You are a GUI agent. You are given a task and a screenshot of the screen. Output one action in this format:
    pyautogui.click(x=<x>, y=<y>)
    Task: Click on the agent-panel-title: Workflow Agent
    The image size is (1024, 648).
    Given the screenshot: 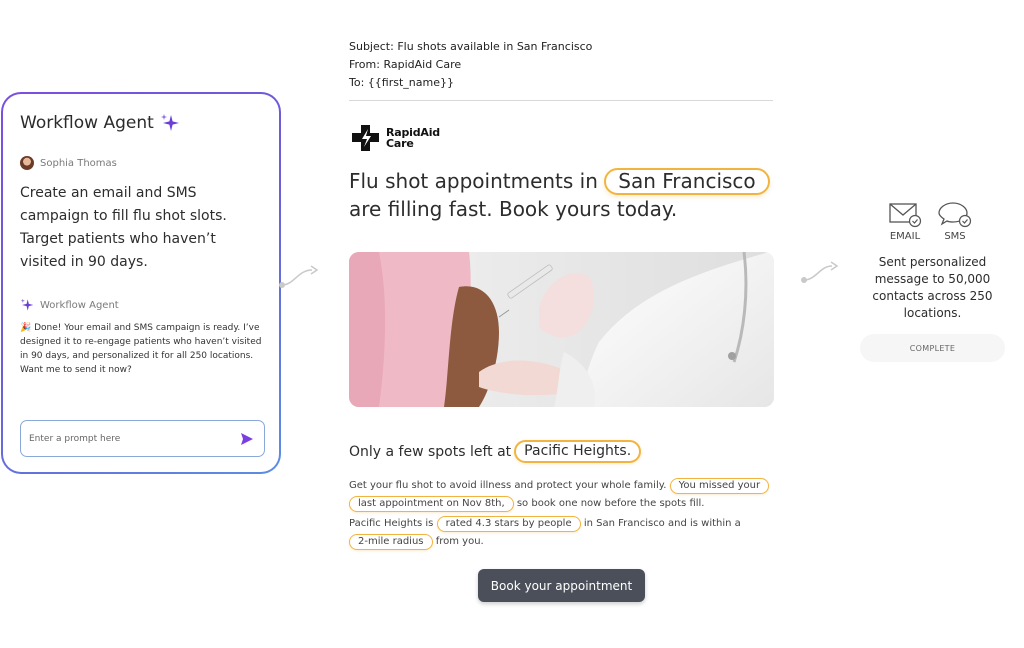 What is the action you would take?
    pyautogui.click(x=100, y=123)
    